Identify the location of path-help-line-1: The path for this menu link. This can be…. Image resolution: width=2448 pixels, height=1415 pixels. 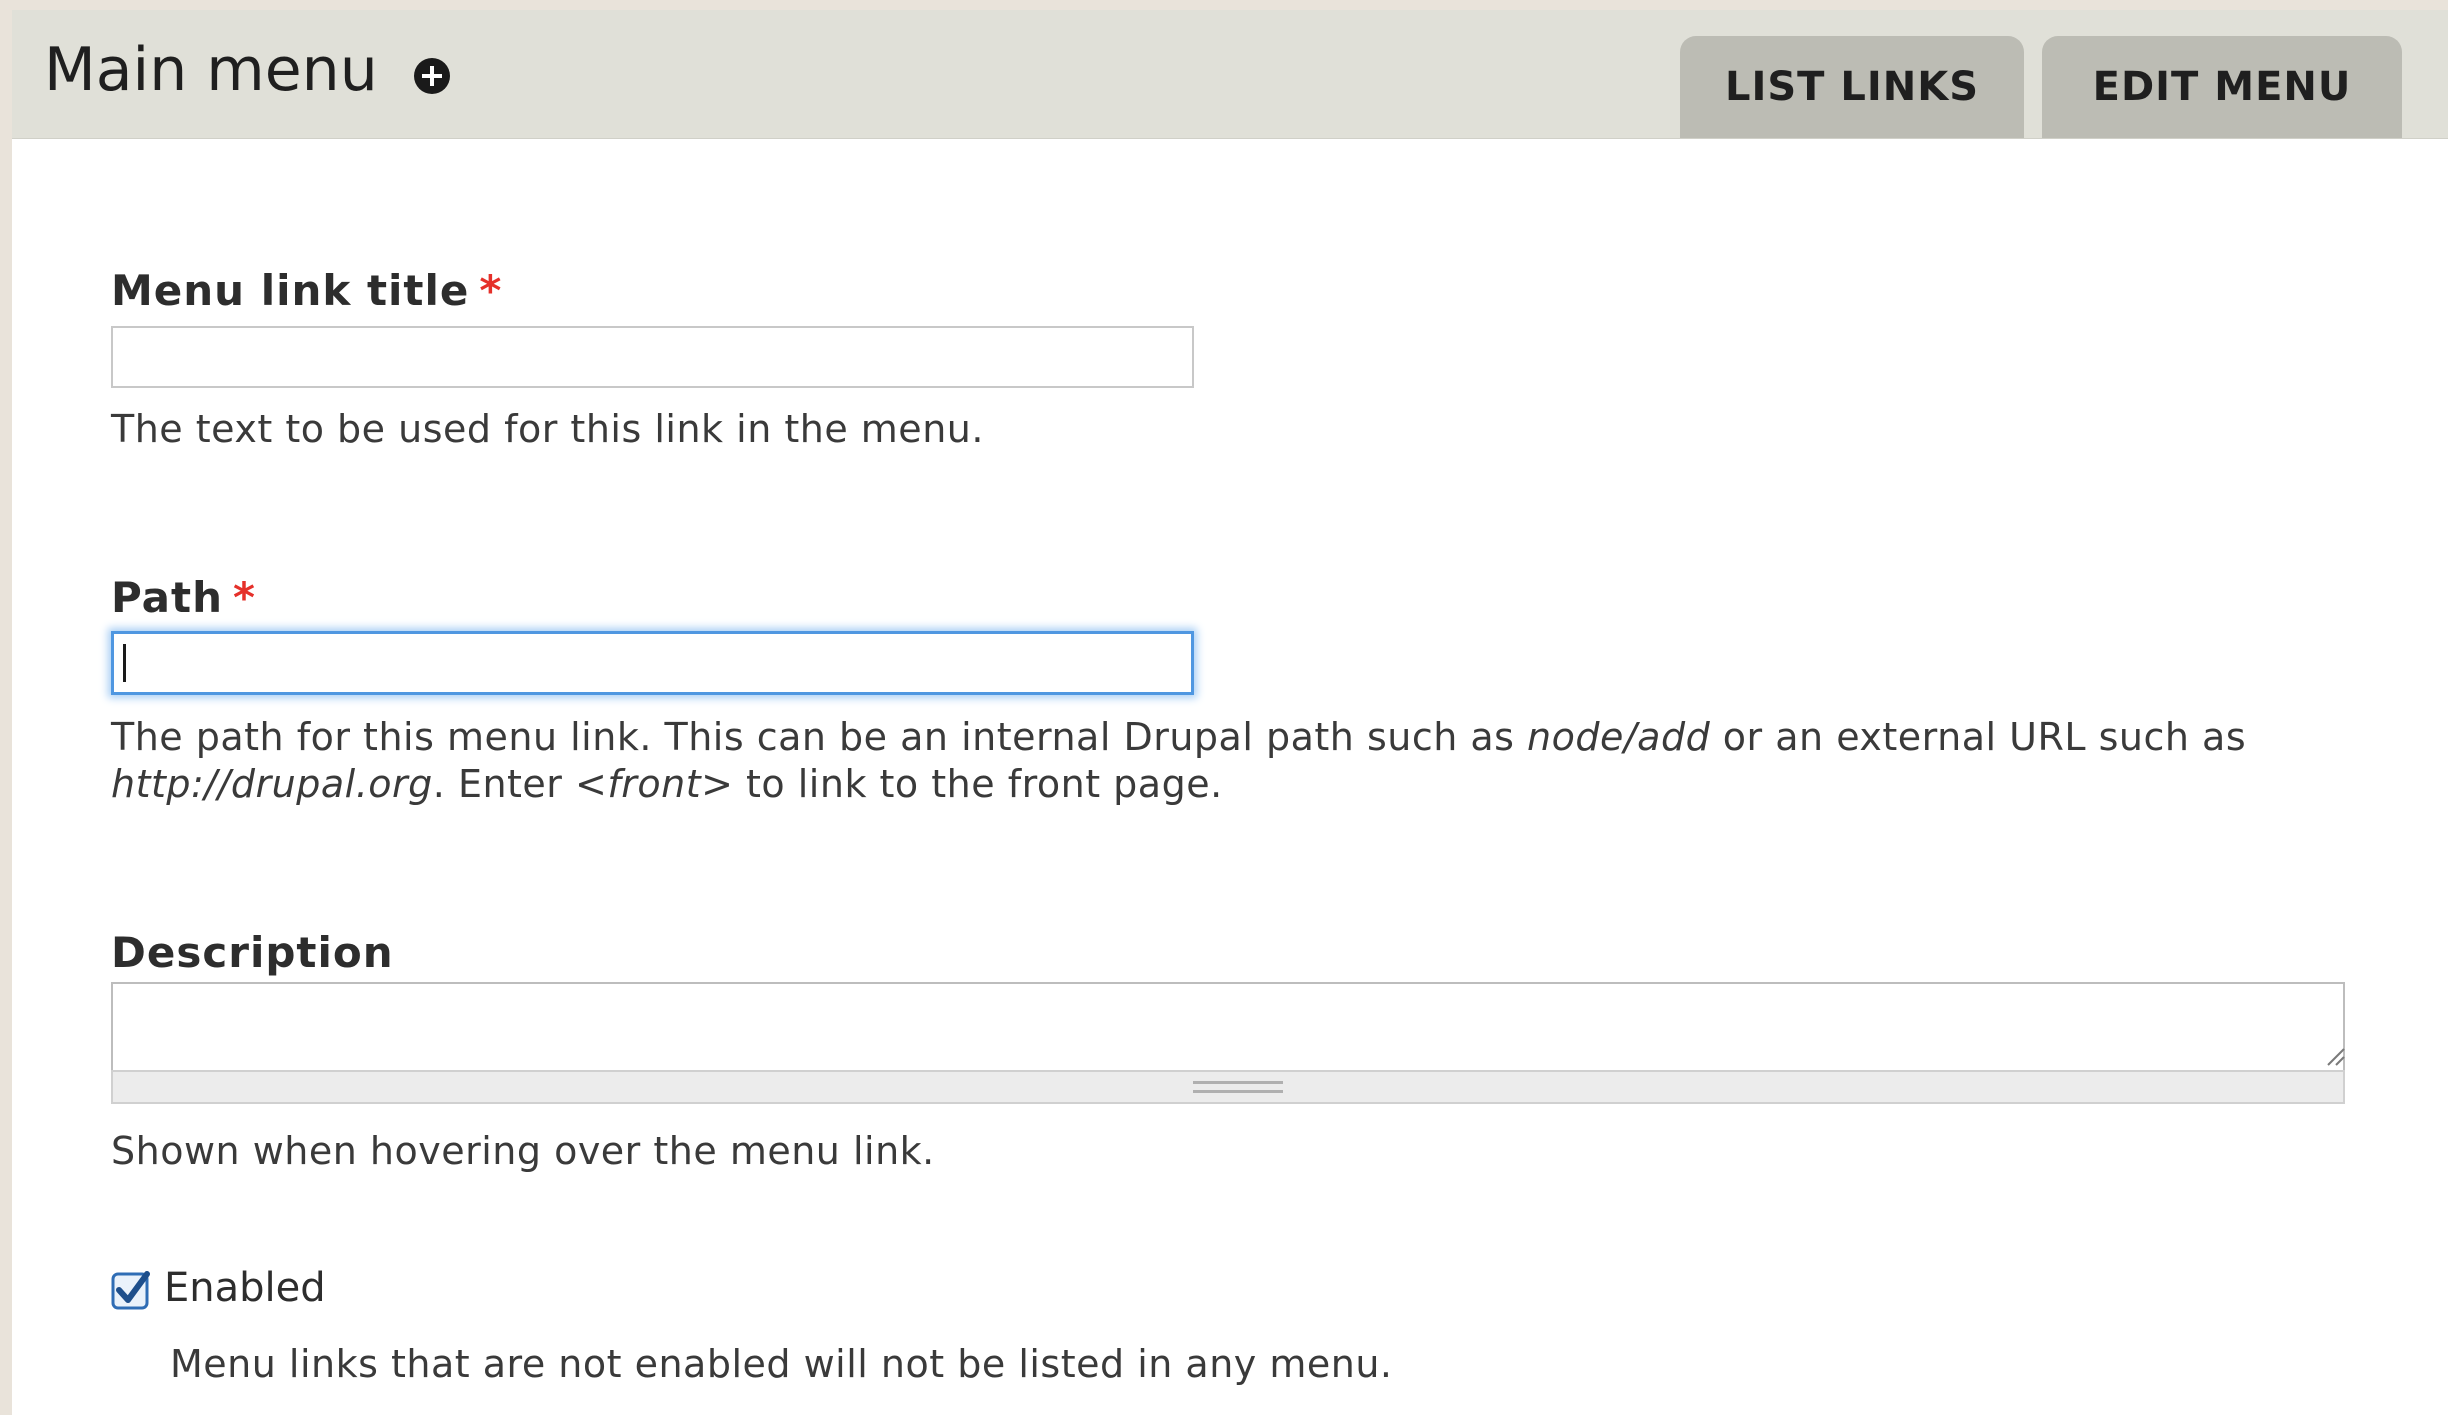
(1178, 737).